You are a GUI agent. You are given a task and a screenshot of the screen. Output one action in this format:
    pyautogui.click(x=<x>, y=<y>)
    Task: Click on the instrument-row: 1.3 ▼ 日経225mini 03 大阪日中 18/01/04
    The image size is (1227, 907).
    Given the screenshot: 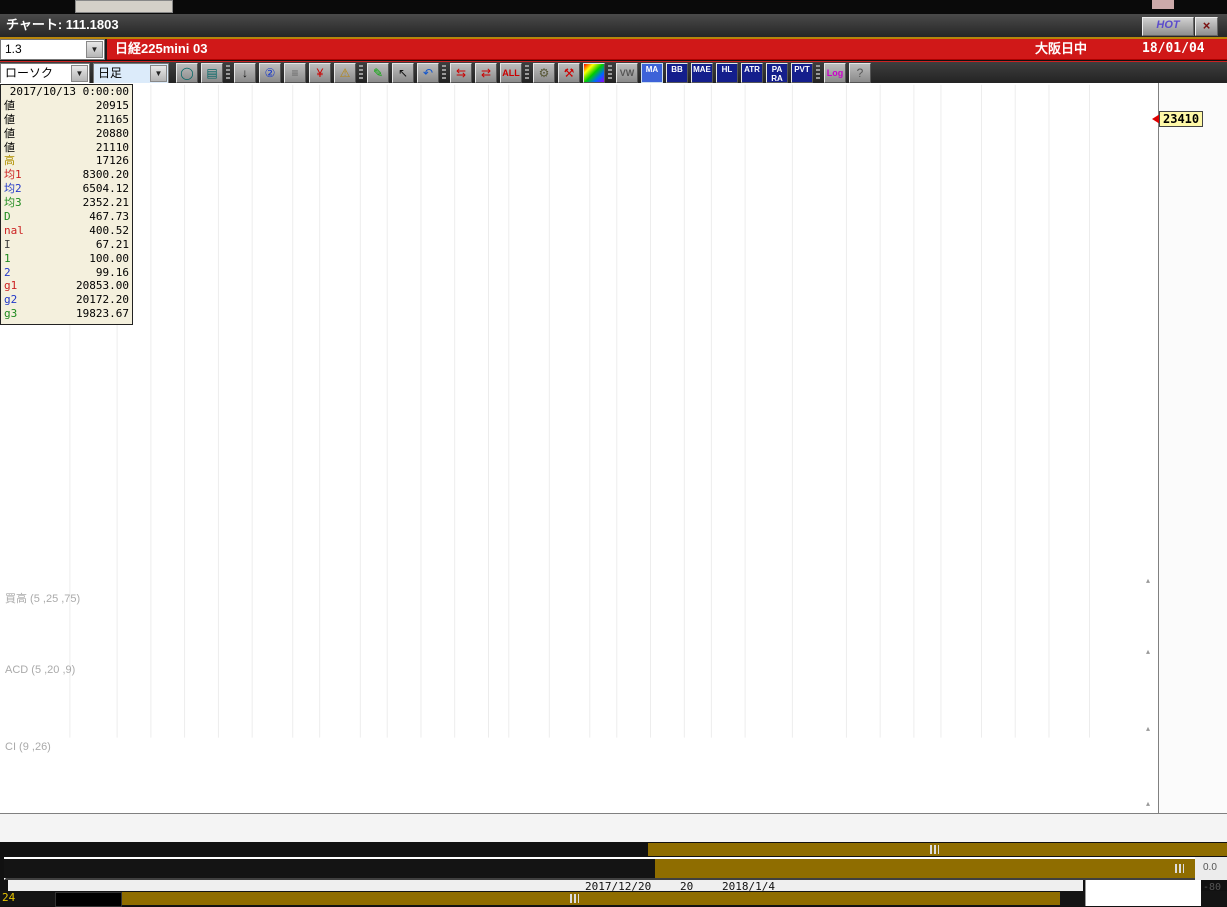 What is the action you would take?
    pyautogui.click(x=613, y=49)
    